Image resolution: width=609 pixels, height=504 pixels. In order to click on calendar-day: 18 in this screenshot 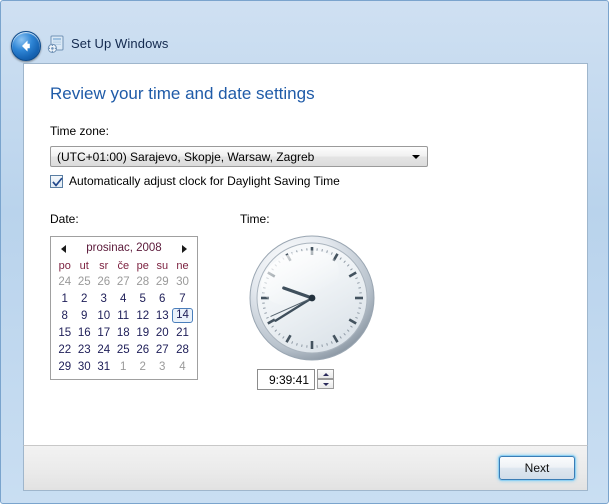, I will do `click(124, 332)`.